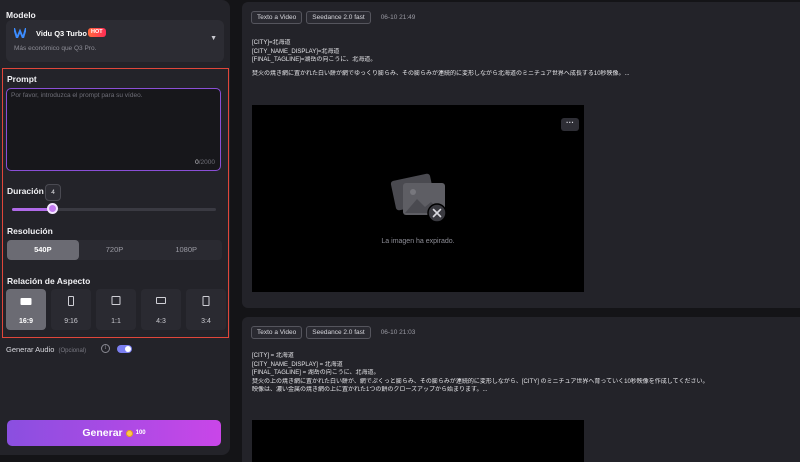 The height and width of the screenshot is (462, 800). Describe the element at coordinates (296, 51) in the screenshot. I see `prompt-line: [CITY_NAME_DISPLAY]=北海道` at that location.